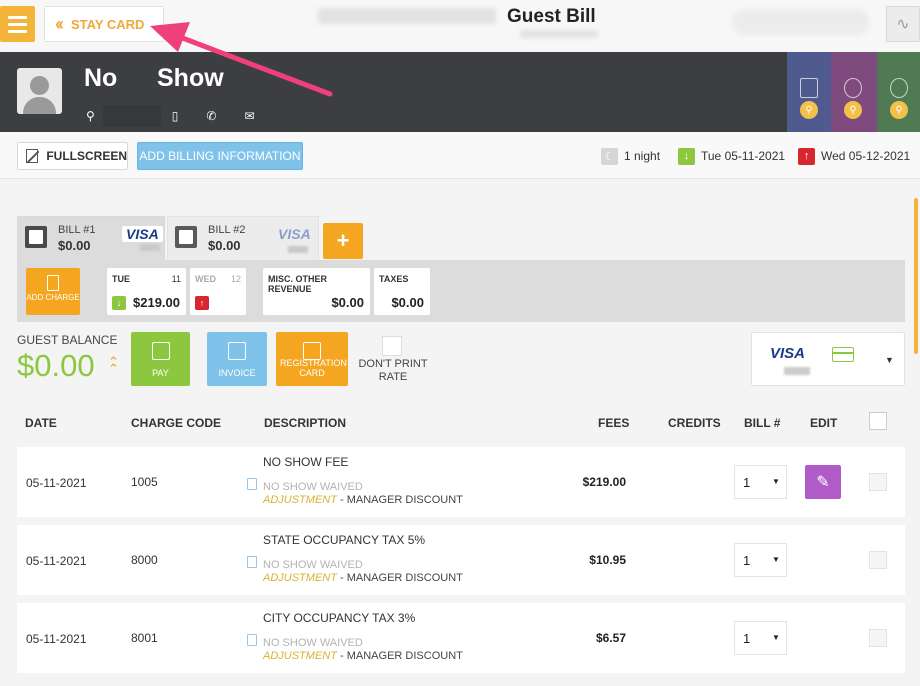  I want to click on header-credits: CREDITS, so click(694, 423).